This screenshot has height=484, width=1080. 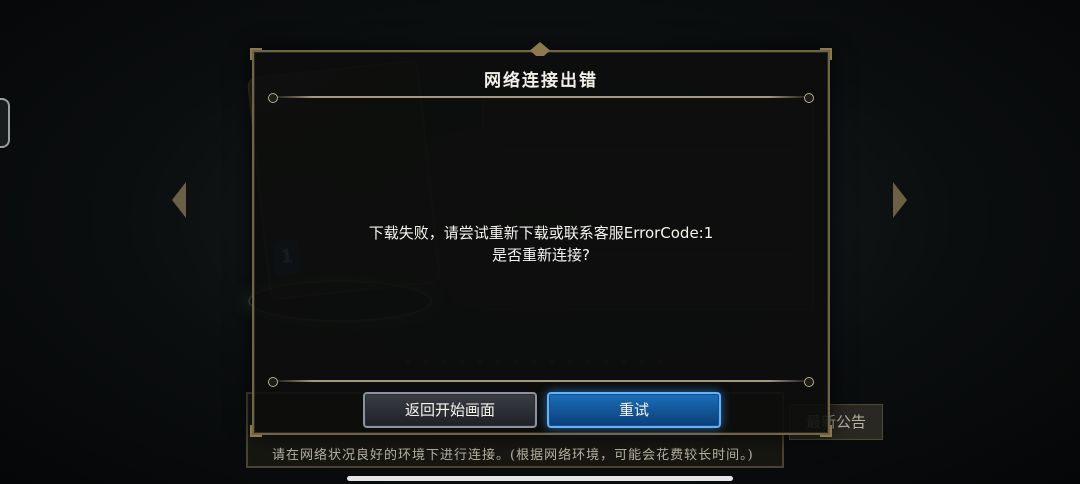 What do you see at coordinates (450, 410) in the screenshot?
I see `back-to-title-button: 返回开始画面` at bounding box center [450, 410].